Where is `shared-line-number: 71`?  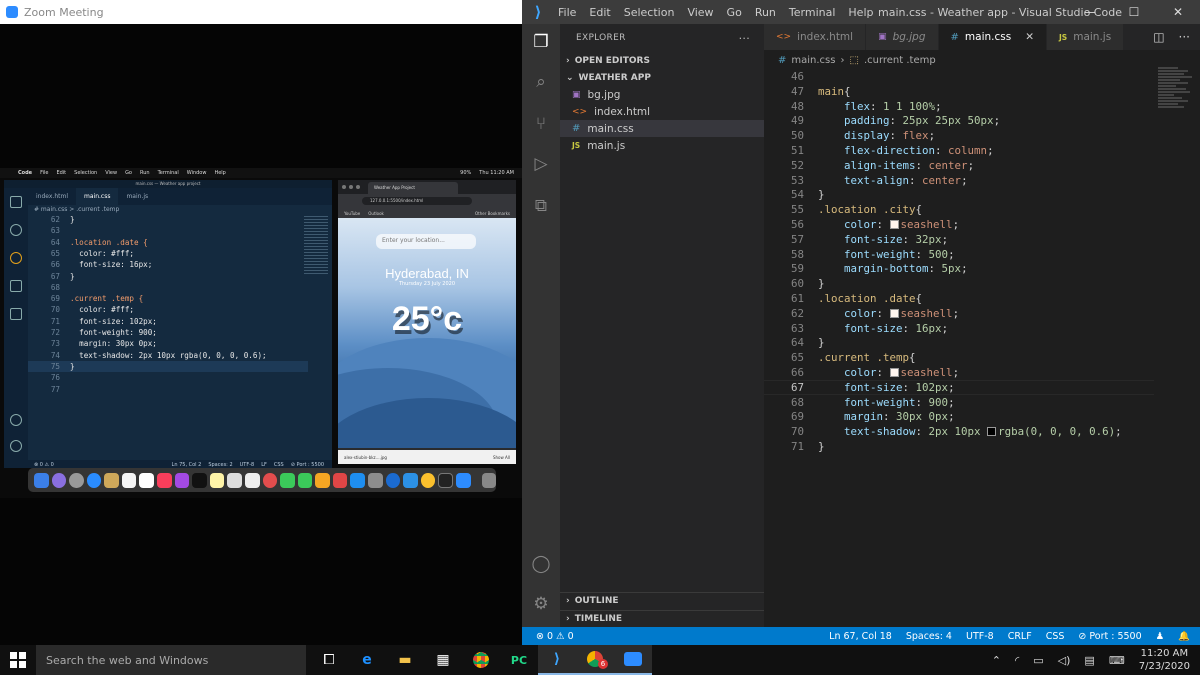 shared-line-number: 71 is located at coordinates (55, 321).